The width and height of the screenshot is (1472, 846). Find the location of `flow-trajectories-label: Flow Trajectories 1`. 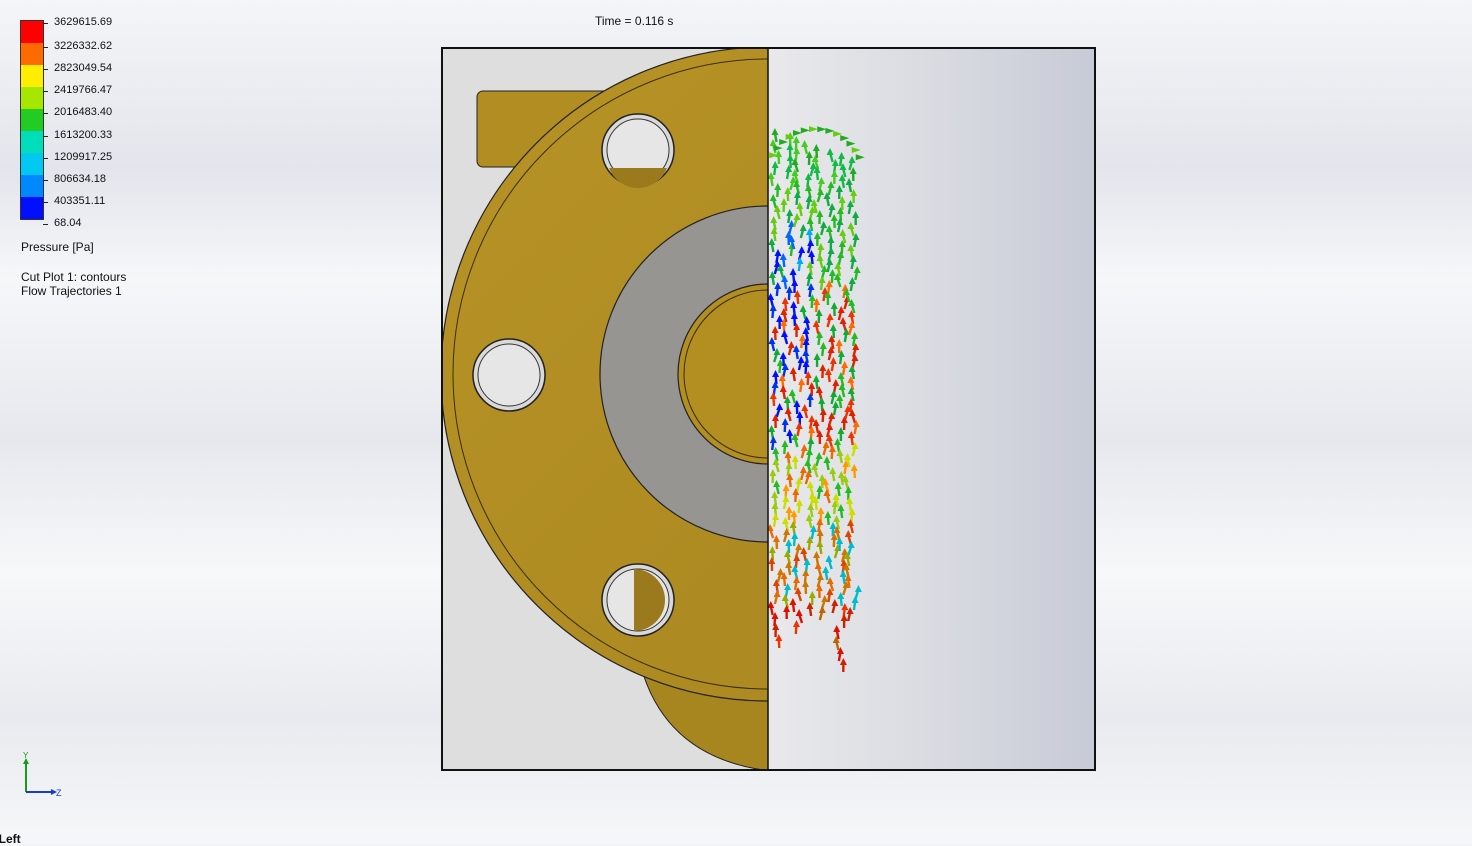

flow-trajectories-label: Flow Trajectories 1 is located at coordinates (73, 291).